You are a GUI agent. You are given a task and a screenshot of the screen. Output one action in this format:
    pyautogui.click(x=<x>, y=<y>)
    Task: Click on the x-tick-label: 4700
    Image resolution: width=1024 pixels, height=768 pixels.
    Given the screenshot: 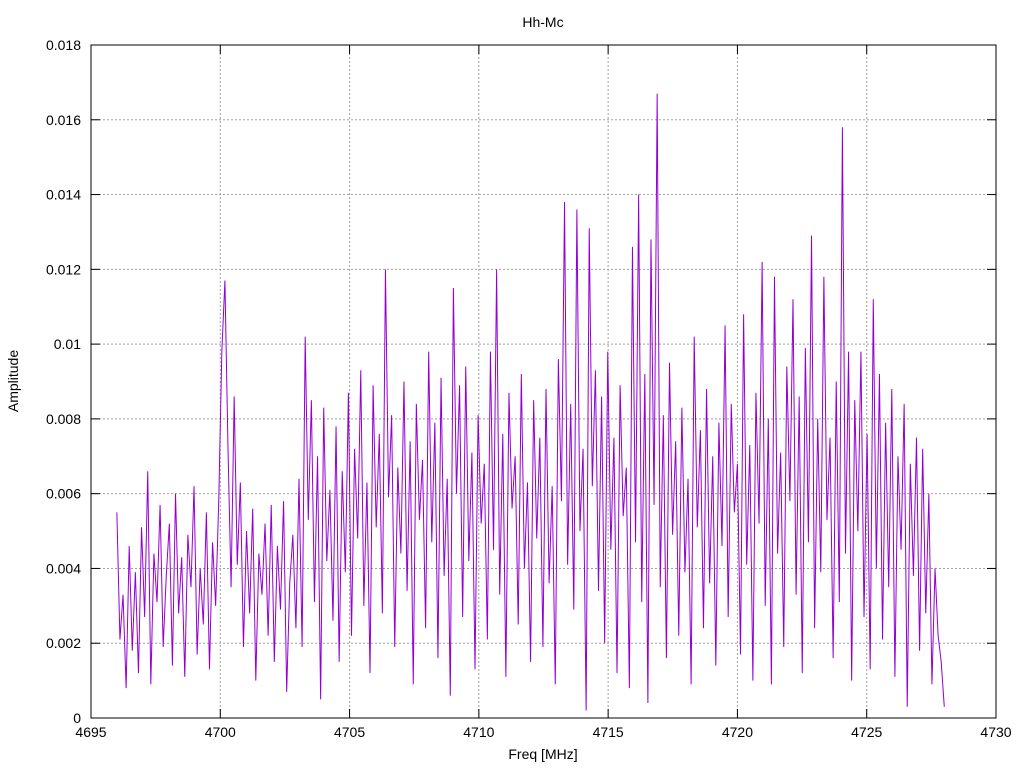 What is the action you would take?
    pyautogui.click(x=220, y=732)
    